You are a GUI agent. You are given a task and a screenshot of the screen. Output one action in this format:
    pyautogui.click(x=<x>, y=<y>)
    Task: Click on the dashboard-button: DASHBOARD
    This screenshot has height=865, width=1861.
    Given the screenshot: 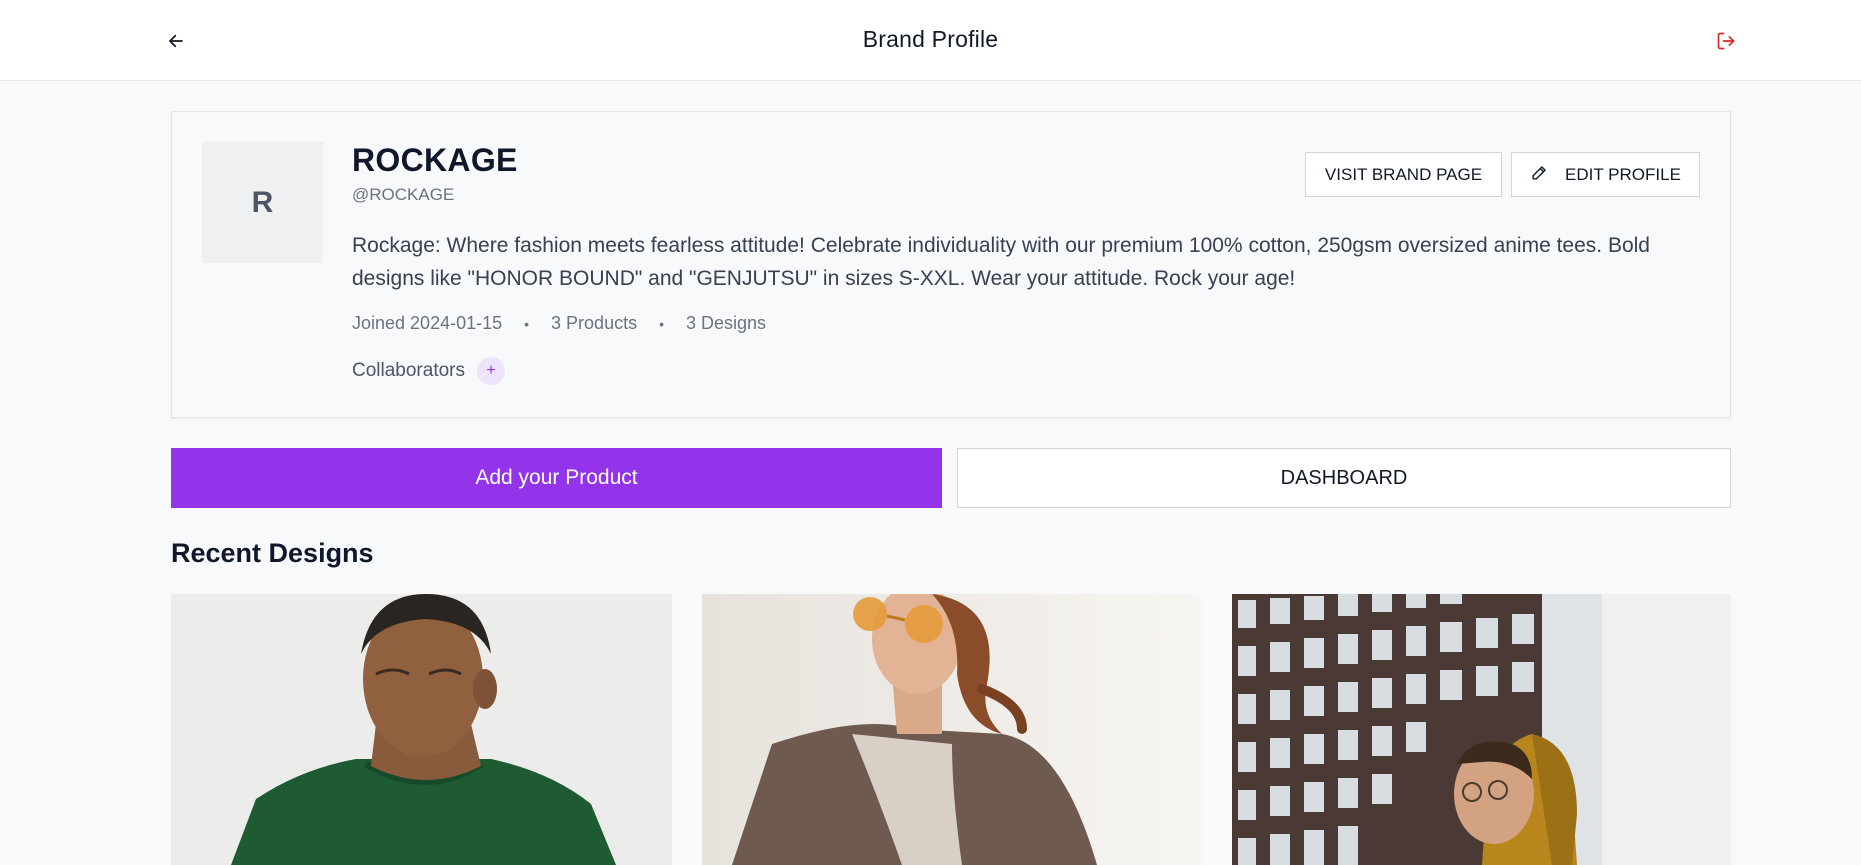 What is the action you would take?
    pyautogui.click(x=1344, y=478)
    